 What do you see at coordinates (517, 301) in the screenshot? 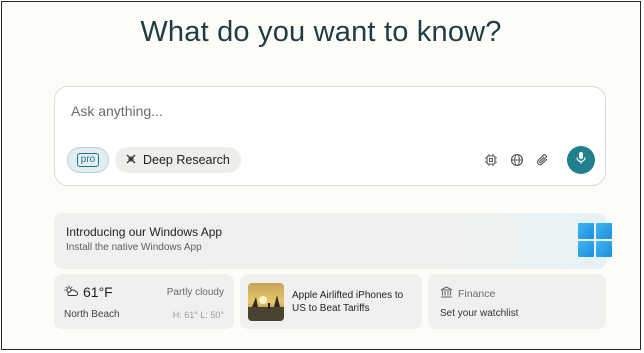
I see `finance-card: Finance Set your watchlist` at bounding box center [517, 301].